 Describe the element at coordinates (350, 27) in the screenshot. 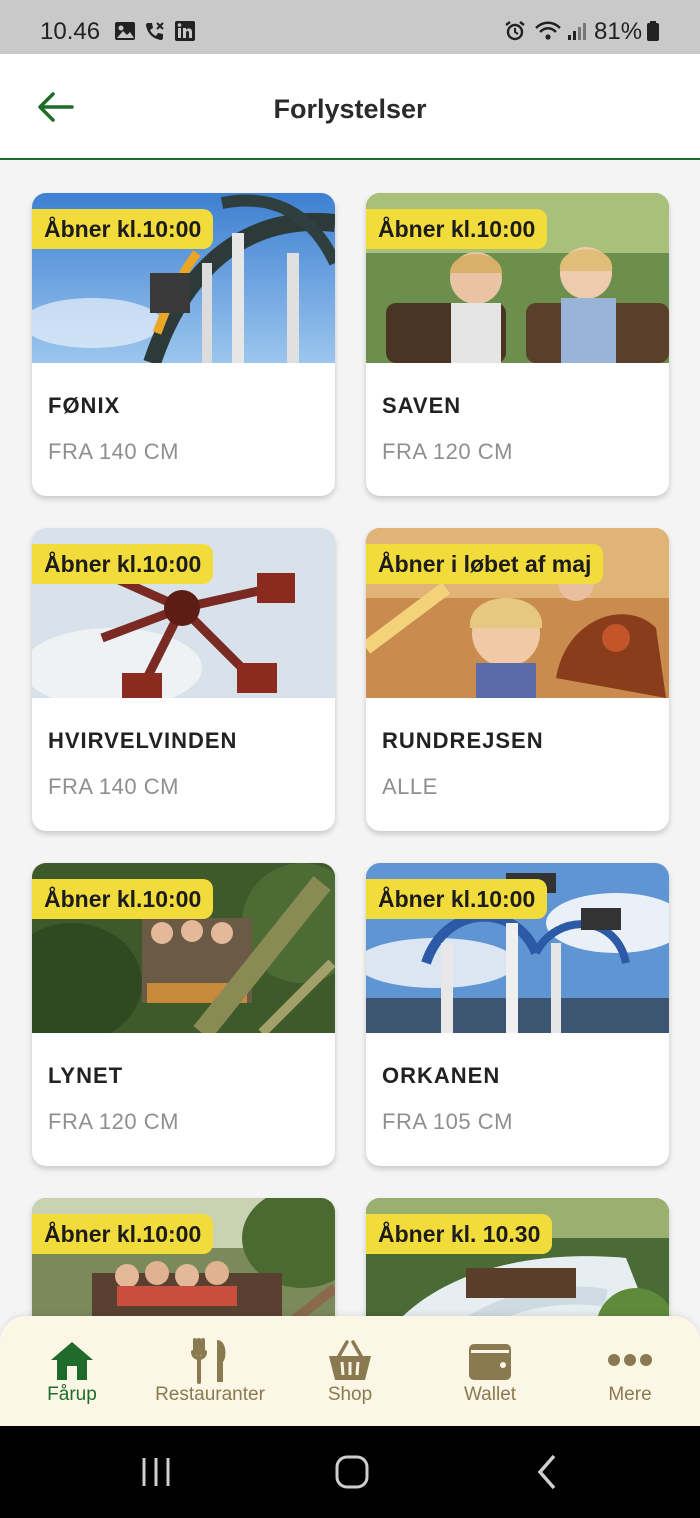

I see `status-bar: 10.46 81%` at that location.